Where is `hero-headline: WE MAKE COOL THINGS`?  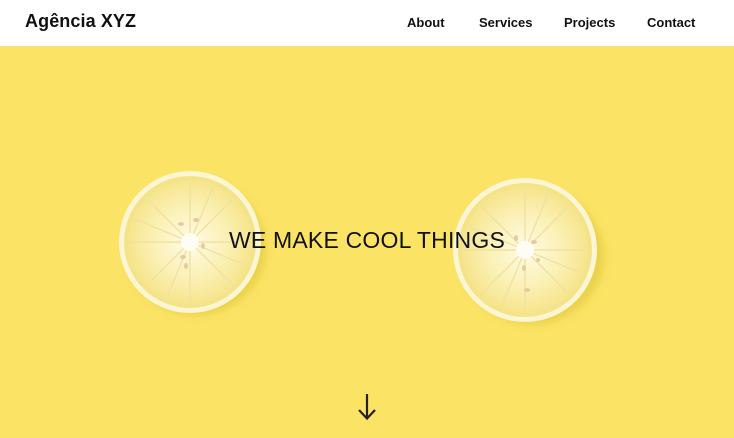
hero-headline: WE MAKE COOL THINGS is located at coordinates (366, 240).